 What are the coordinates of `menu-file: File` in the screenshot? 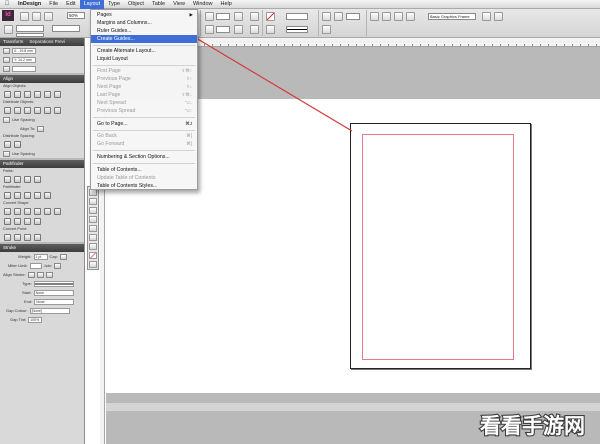 It's located at (53, 4).